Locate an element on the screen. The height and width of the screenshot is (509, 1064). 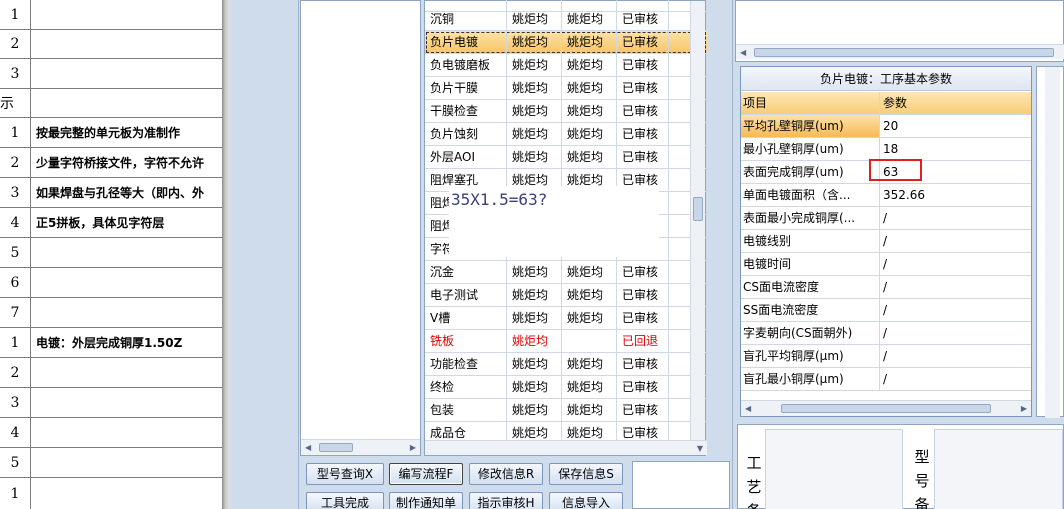
process-row: 干膜检查 姚炬均 姚炬均 已审核 is located at coordinates (566, 111).